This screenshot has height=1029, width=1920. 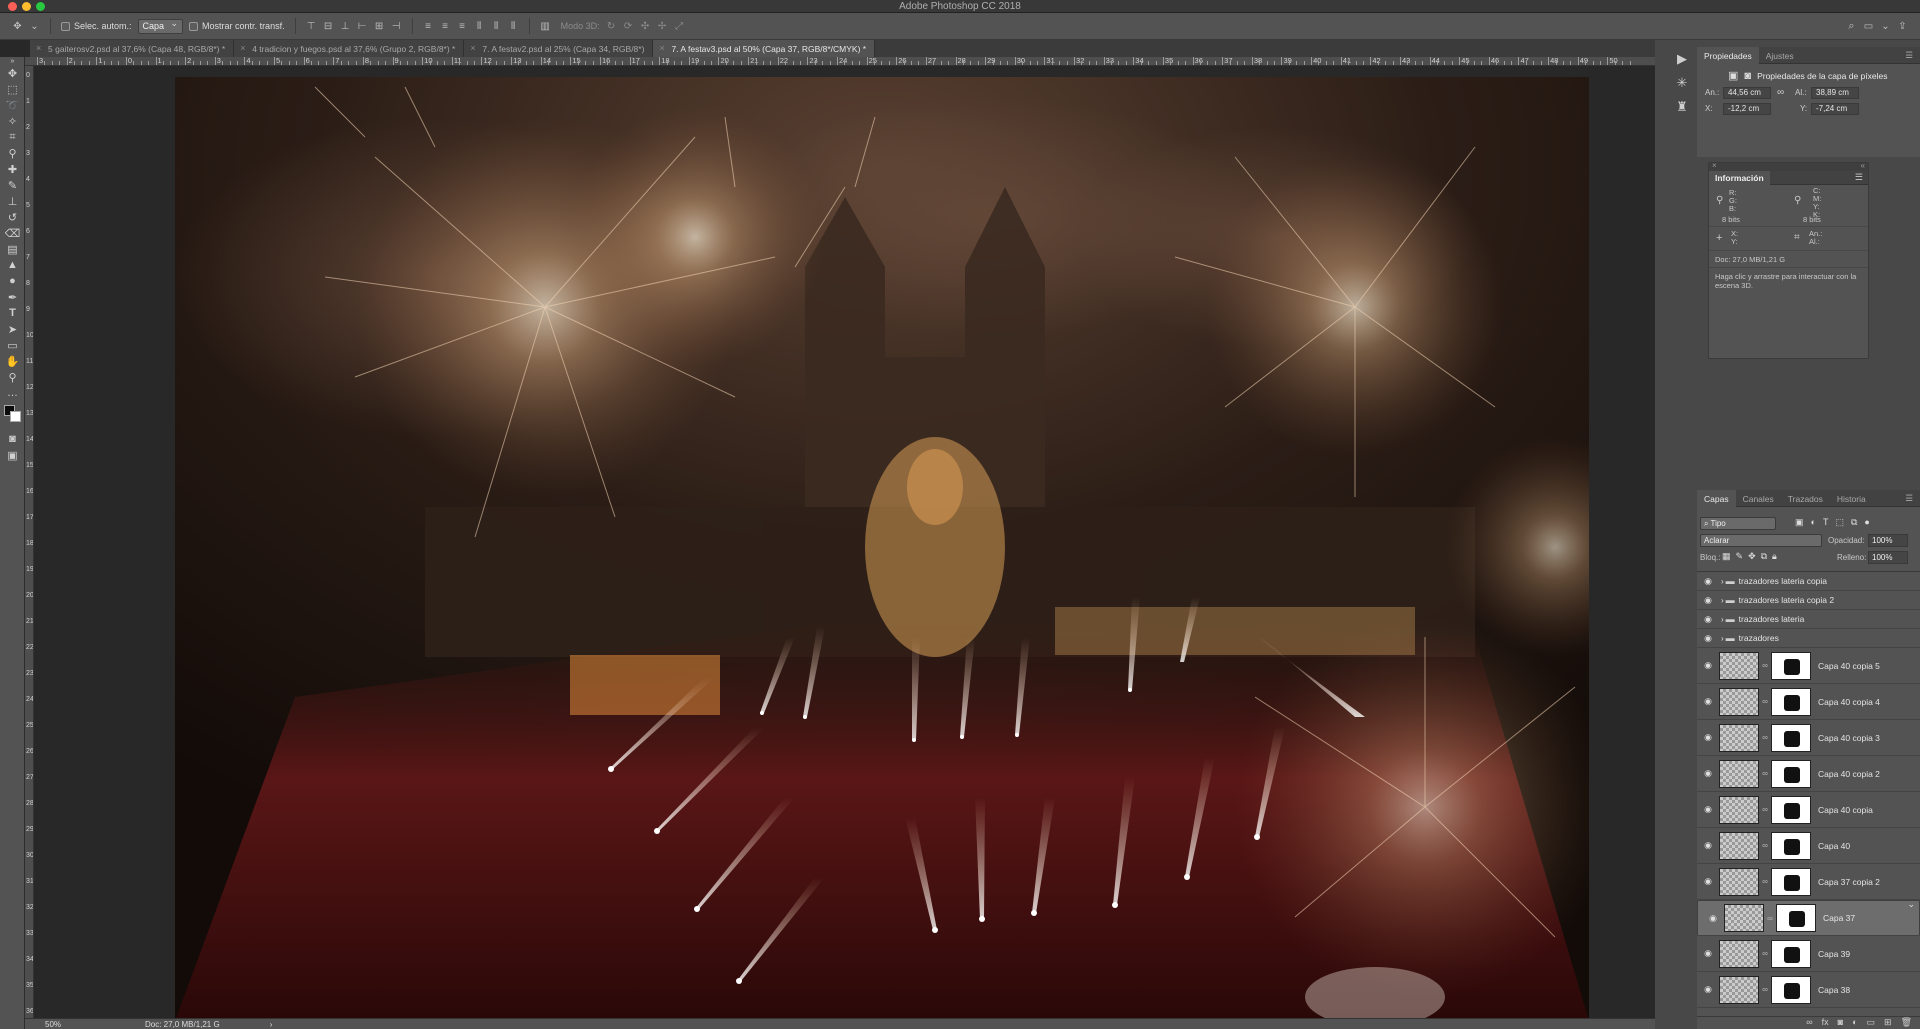 I want to click on close-icon: ×, so click(x=242, y=48).